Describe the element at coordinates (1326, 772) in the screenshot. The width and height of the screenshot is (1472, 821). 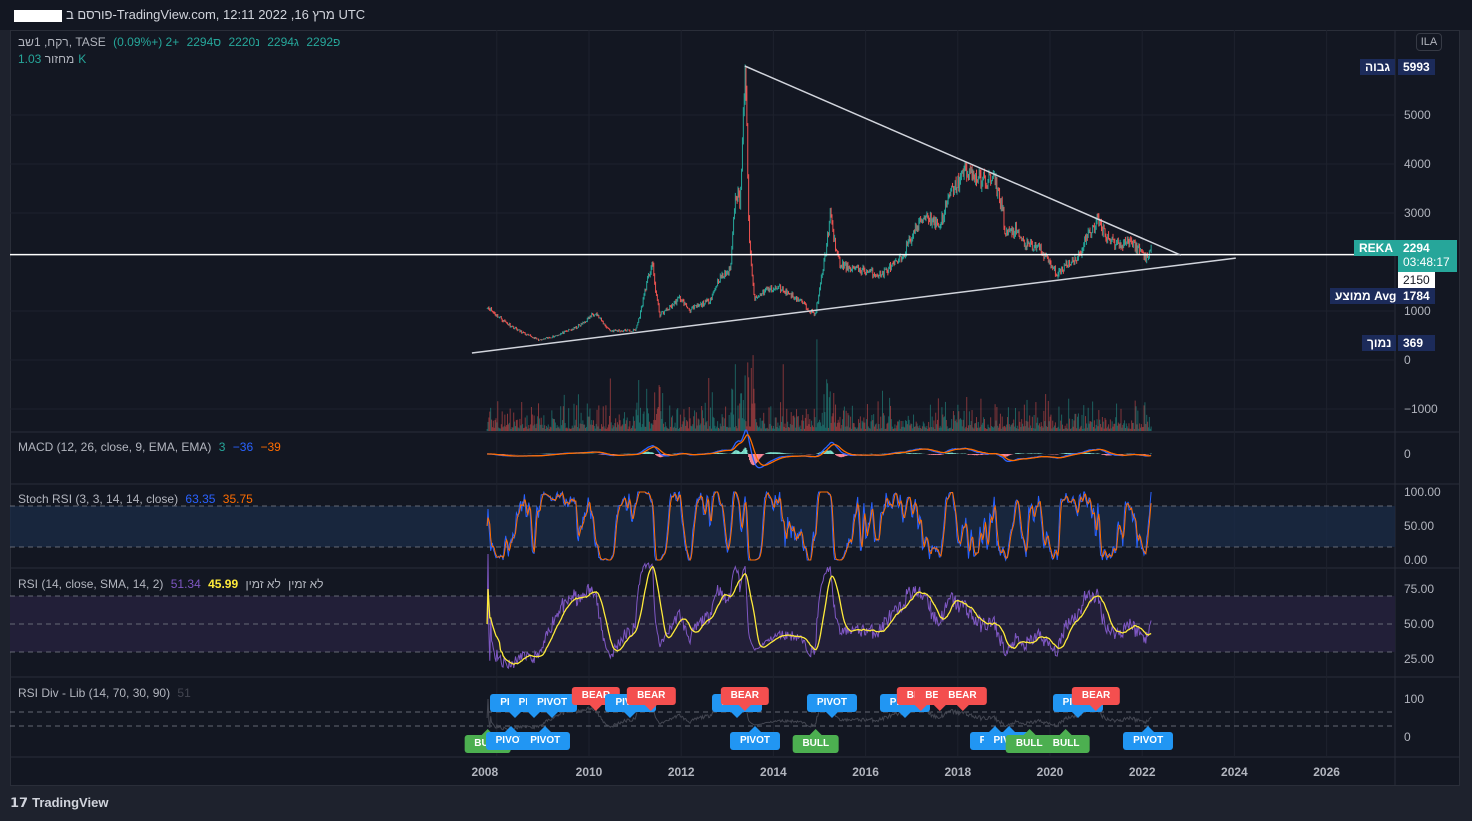
I see `time-axis-label: 2026` at that location.